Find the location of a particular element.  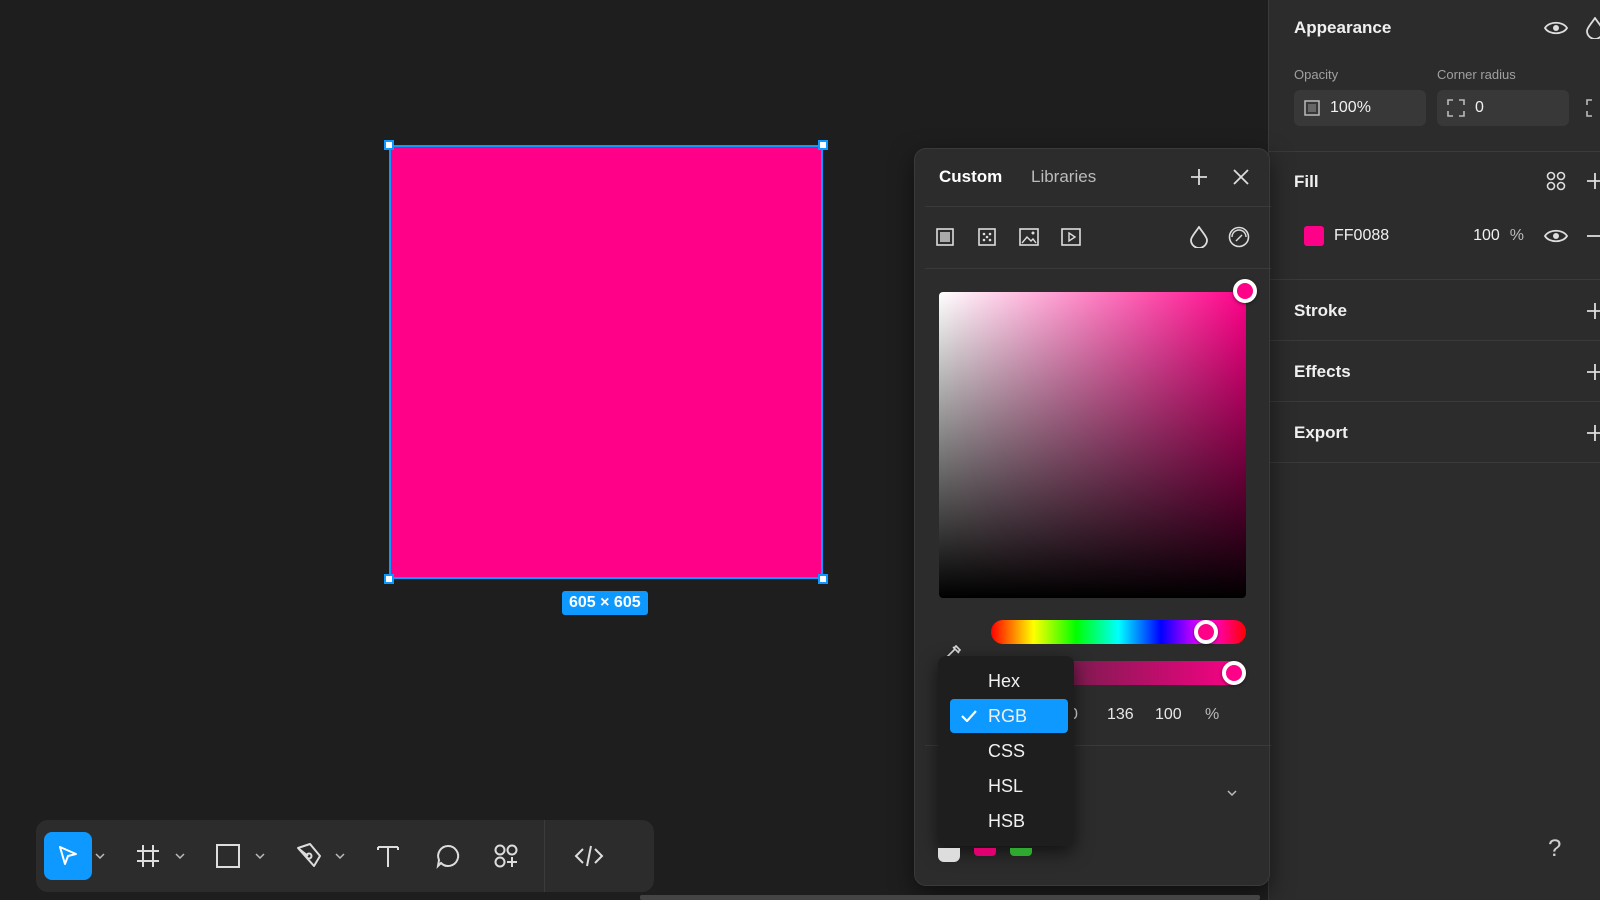

fill-title: Fill is located at coordinates (1306, 181).